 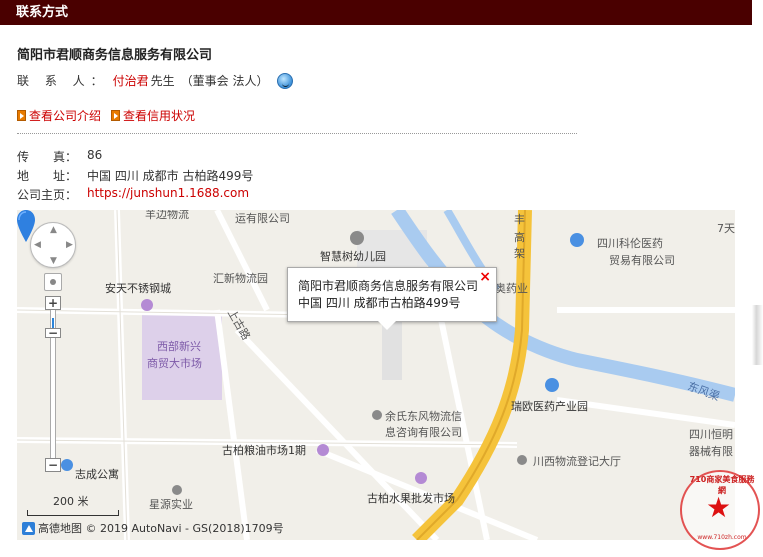 I want to click on zoom-out-button: −, so click(x=53, y=465).